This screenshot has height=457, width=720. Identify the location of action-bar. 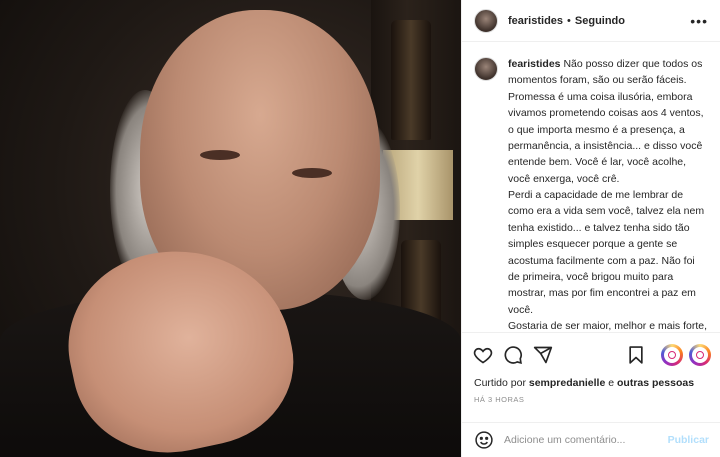
(591, 355).